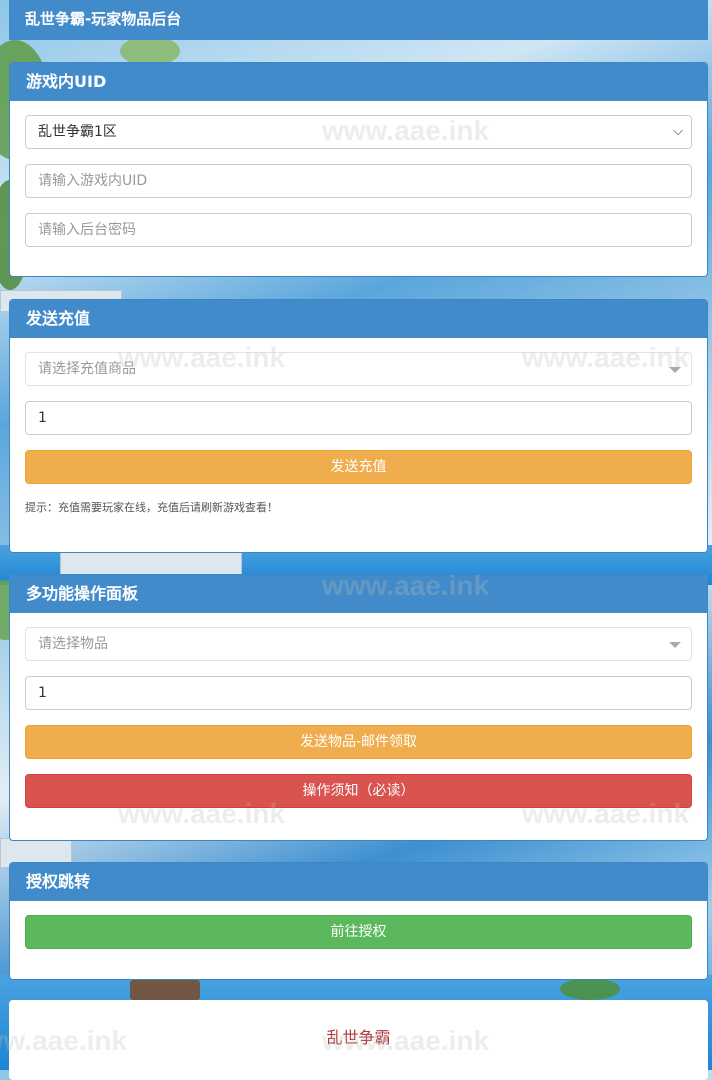  I want to click on send-item-mail-button: 发送物品-邮件领取, so click(358, 742).